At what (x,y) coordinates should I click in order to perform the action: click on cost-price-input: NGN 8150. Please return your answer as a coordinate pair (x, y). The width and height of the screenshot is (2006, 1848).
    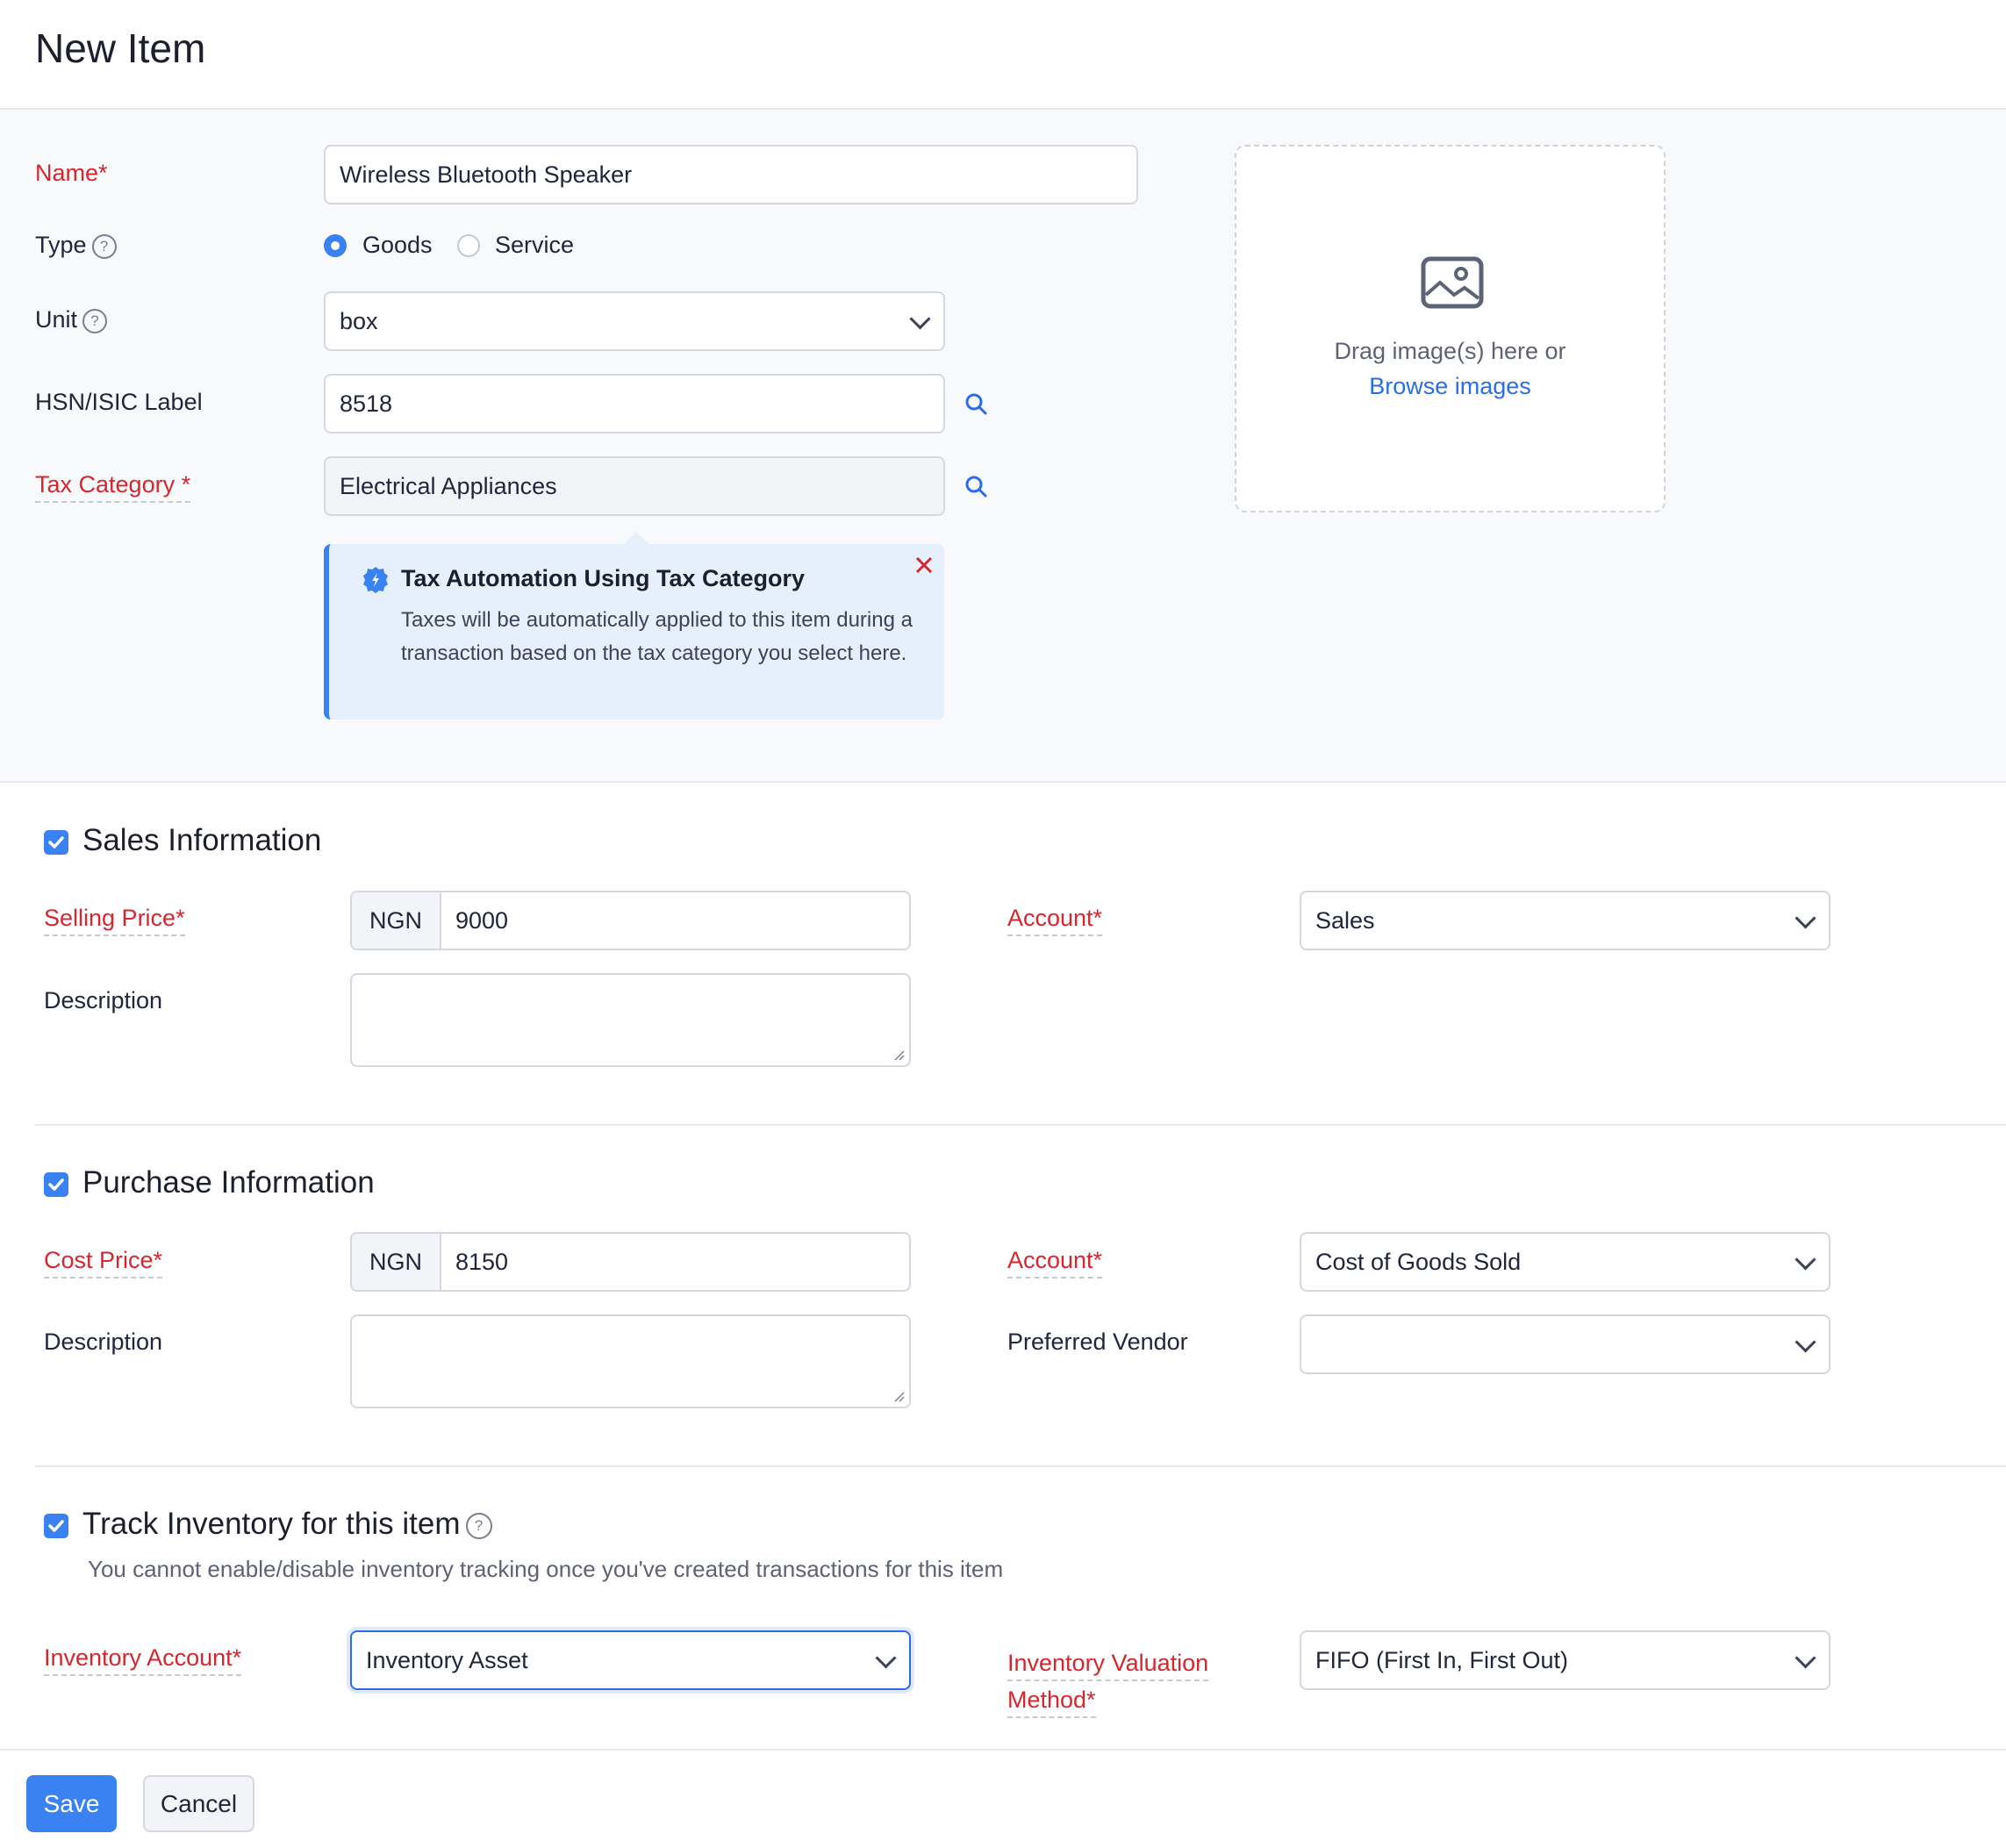
    Looking at the image, I should click on (630, 1262).